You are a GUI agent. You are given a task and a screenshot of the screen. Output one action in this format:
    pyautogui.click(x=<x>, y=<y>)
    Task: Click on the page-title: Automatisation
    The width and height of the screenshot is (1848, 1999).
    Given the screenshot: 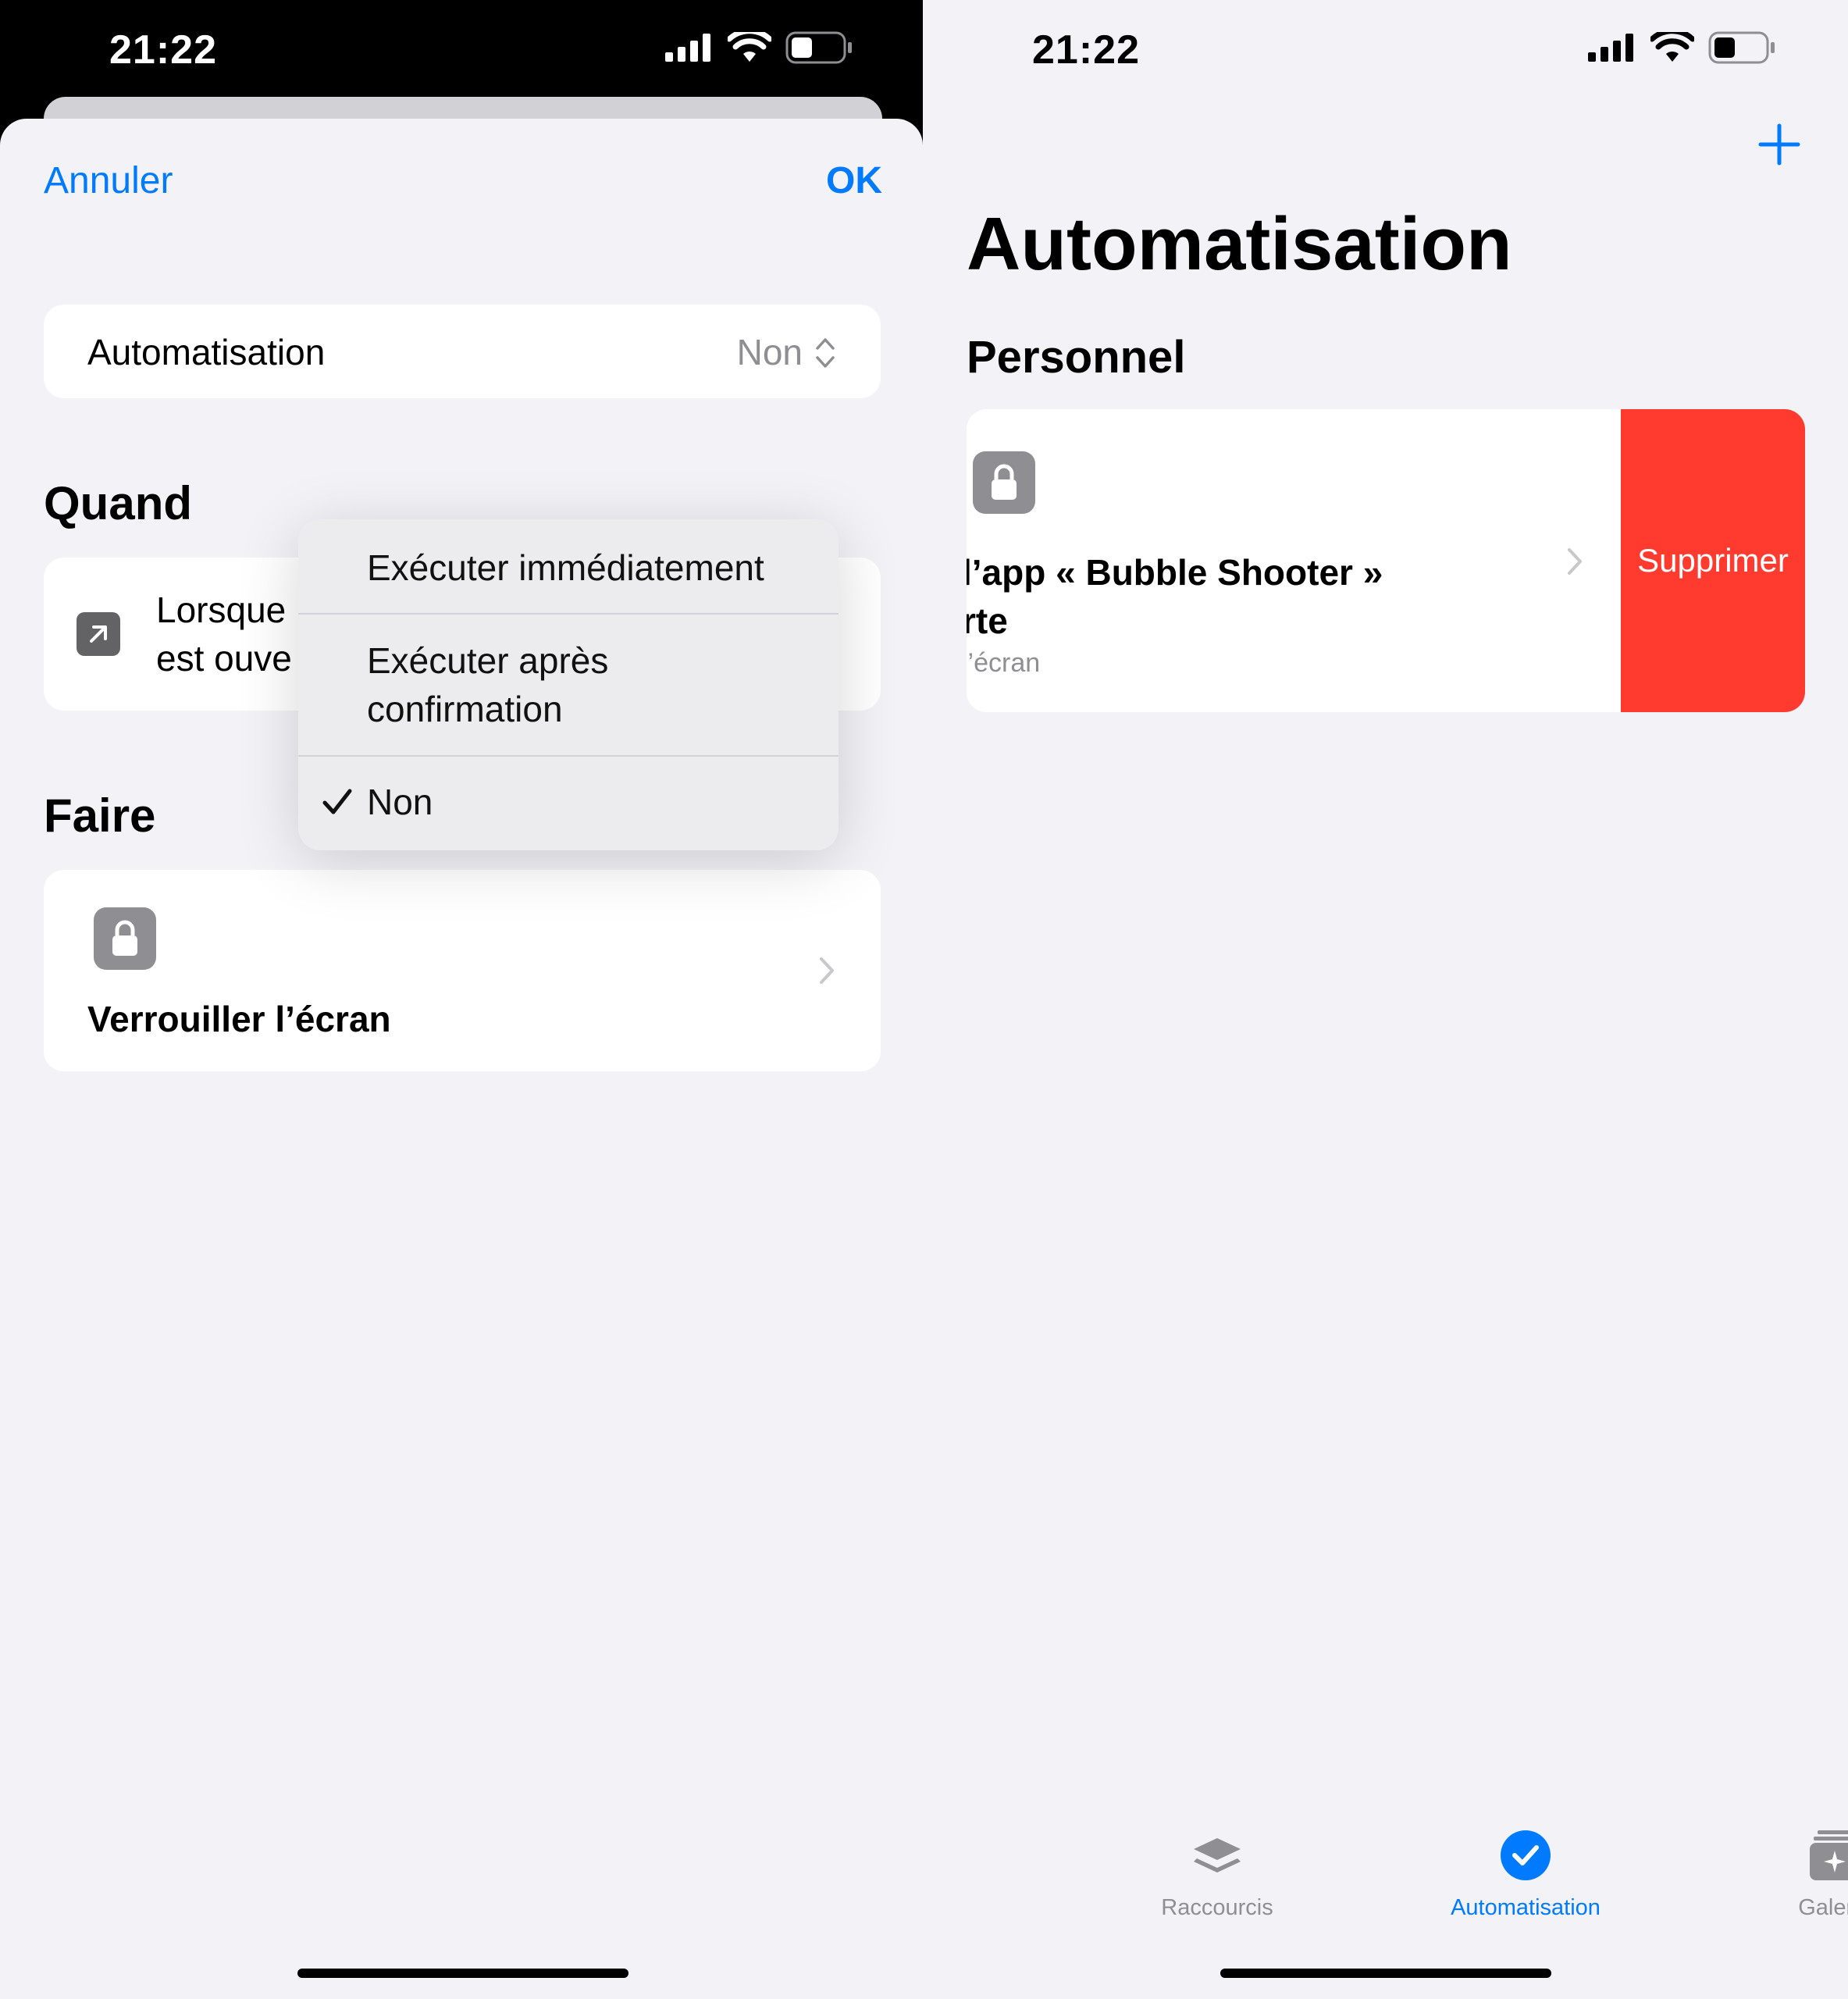 What is the action you would take?
    pyautogui.click(x=1240, y=244)
    